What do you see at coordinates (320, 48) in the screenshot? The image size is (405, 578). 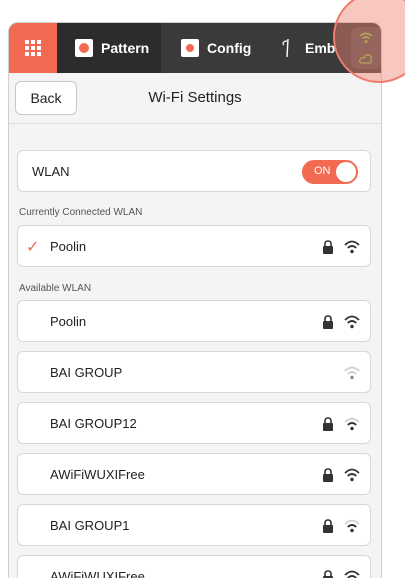 I see `tab-emb-label: Emb` at bounding box center [320, 48].